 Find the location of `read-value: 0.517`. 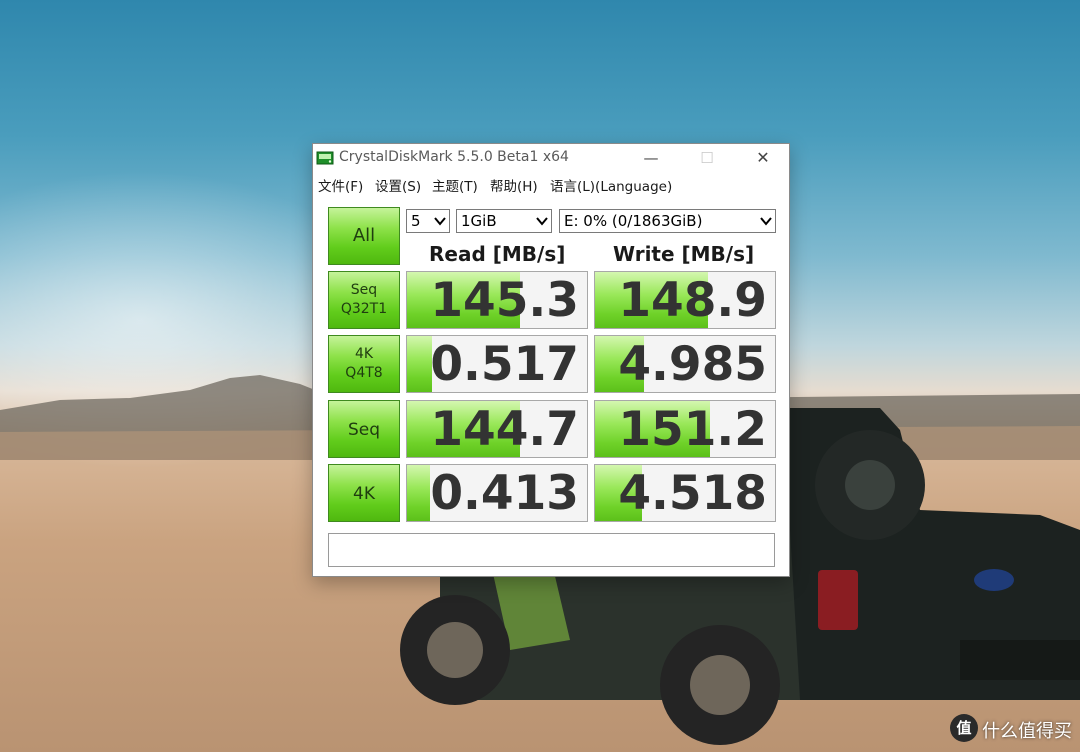

read-value: 0.517 is located at coordinates (504, 364).